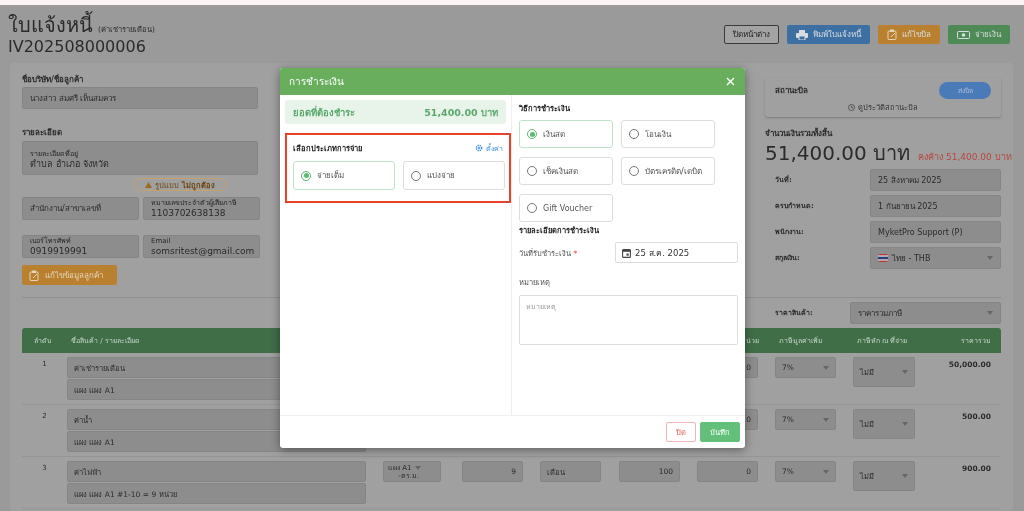  Describe the element at coordinates (77, 47) in the screenshot. I see `document-number: IV202508000006` at that location.